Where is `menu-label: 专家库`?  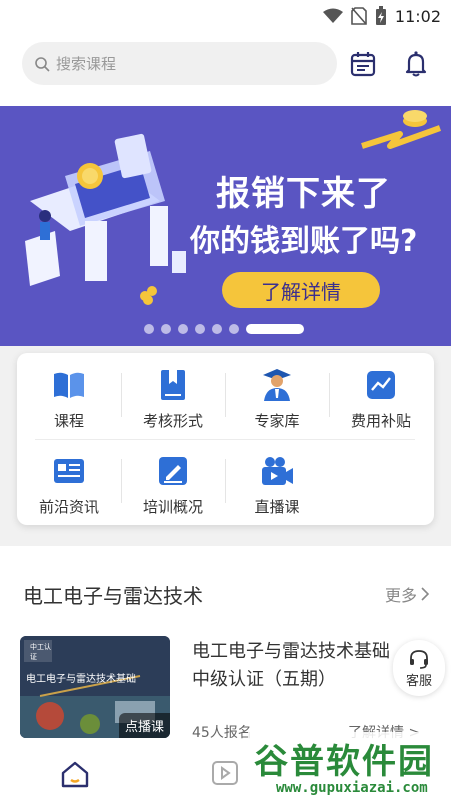
menu-label: 专家库 is located at coordinates (277, 421).